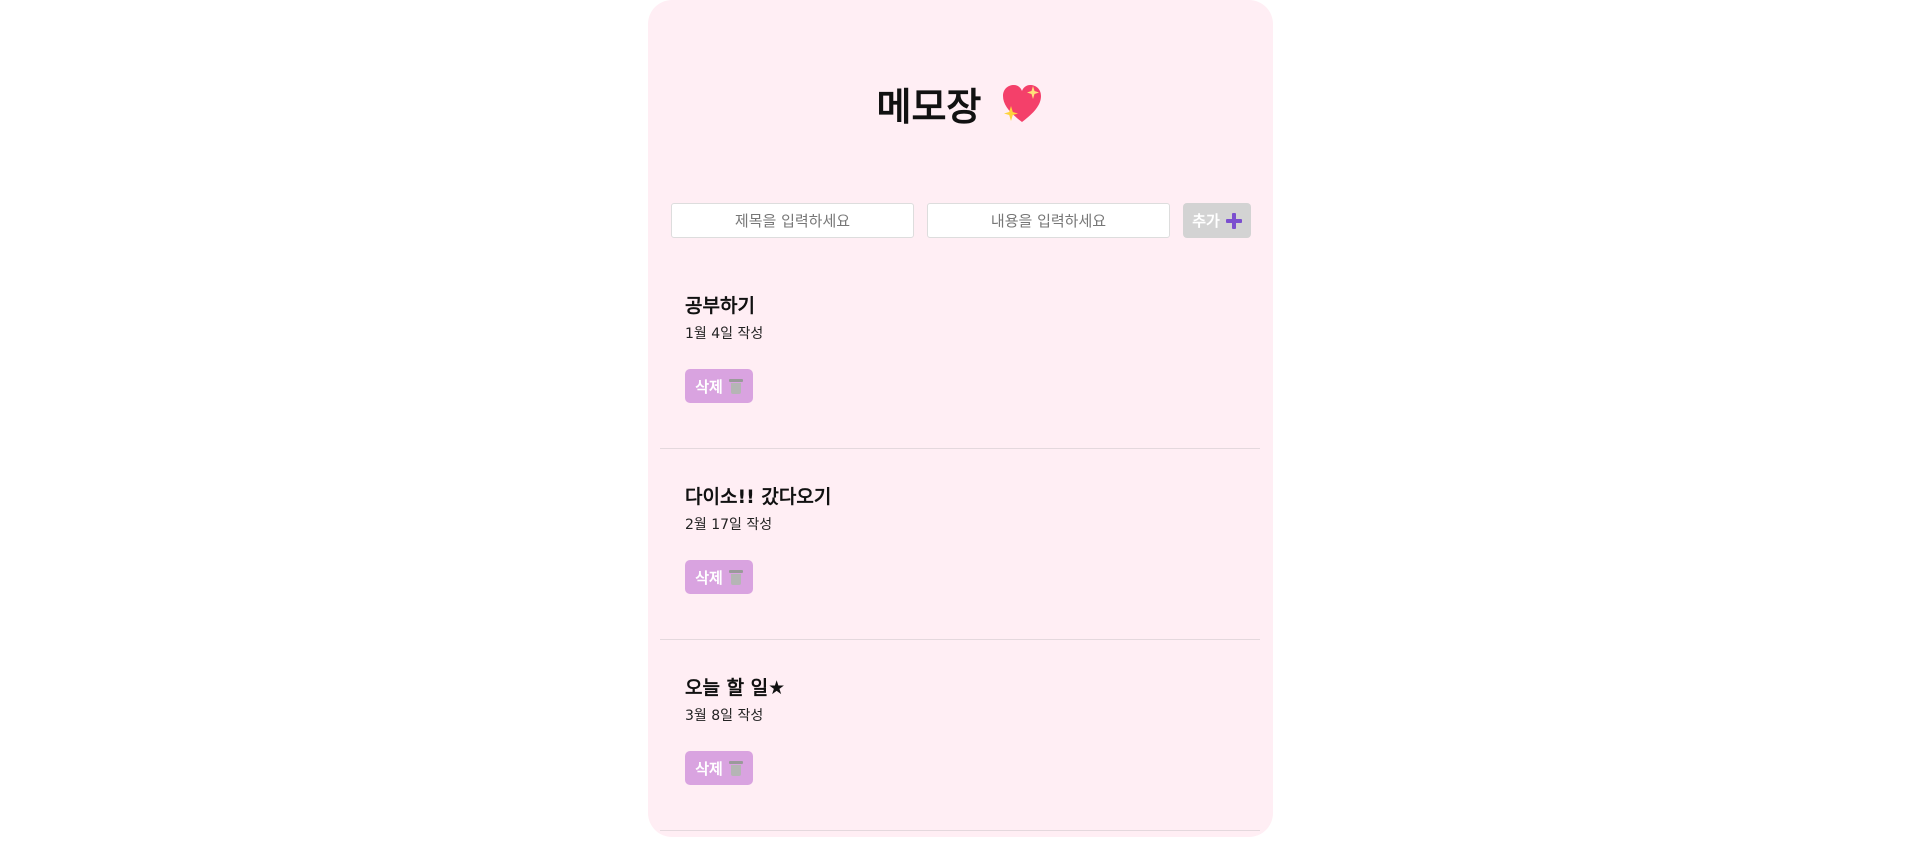 This screenshot has width=1920, height=868. Describe the element at coordinates (1022, 103) in the screenshot. I see `sparkling-heart-icon` at that location.